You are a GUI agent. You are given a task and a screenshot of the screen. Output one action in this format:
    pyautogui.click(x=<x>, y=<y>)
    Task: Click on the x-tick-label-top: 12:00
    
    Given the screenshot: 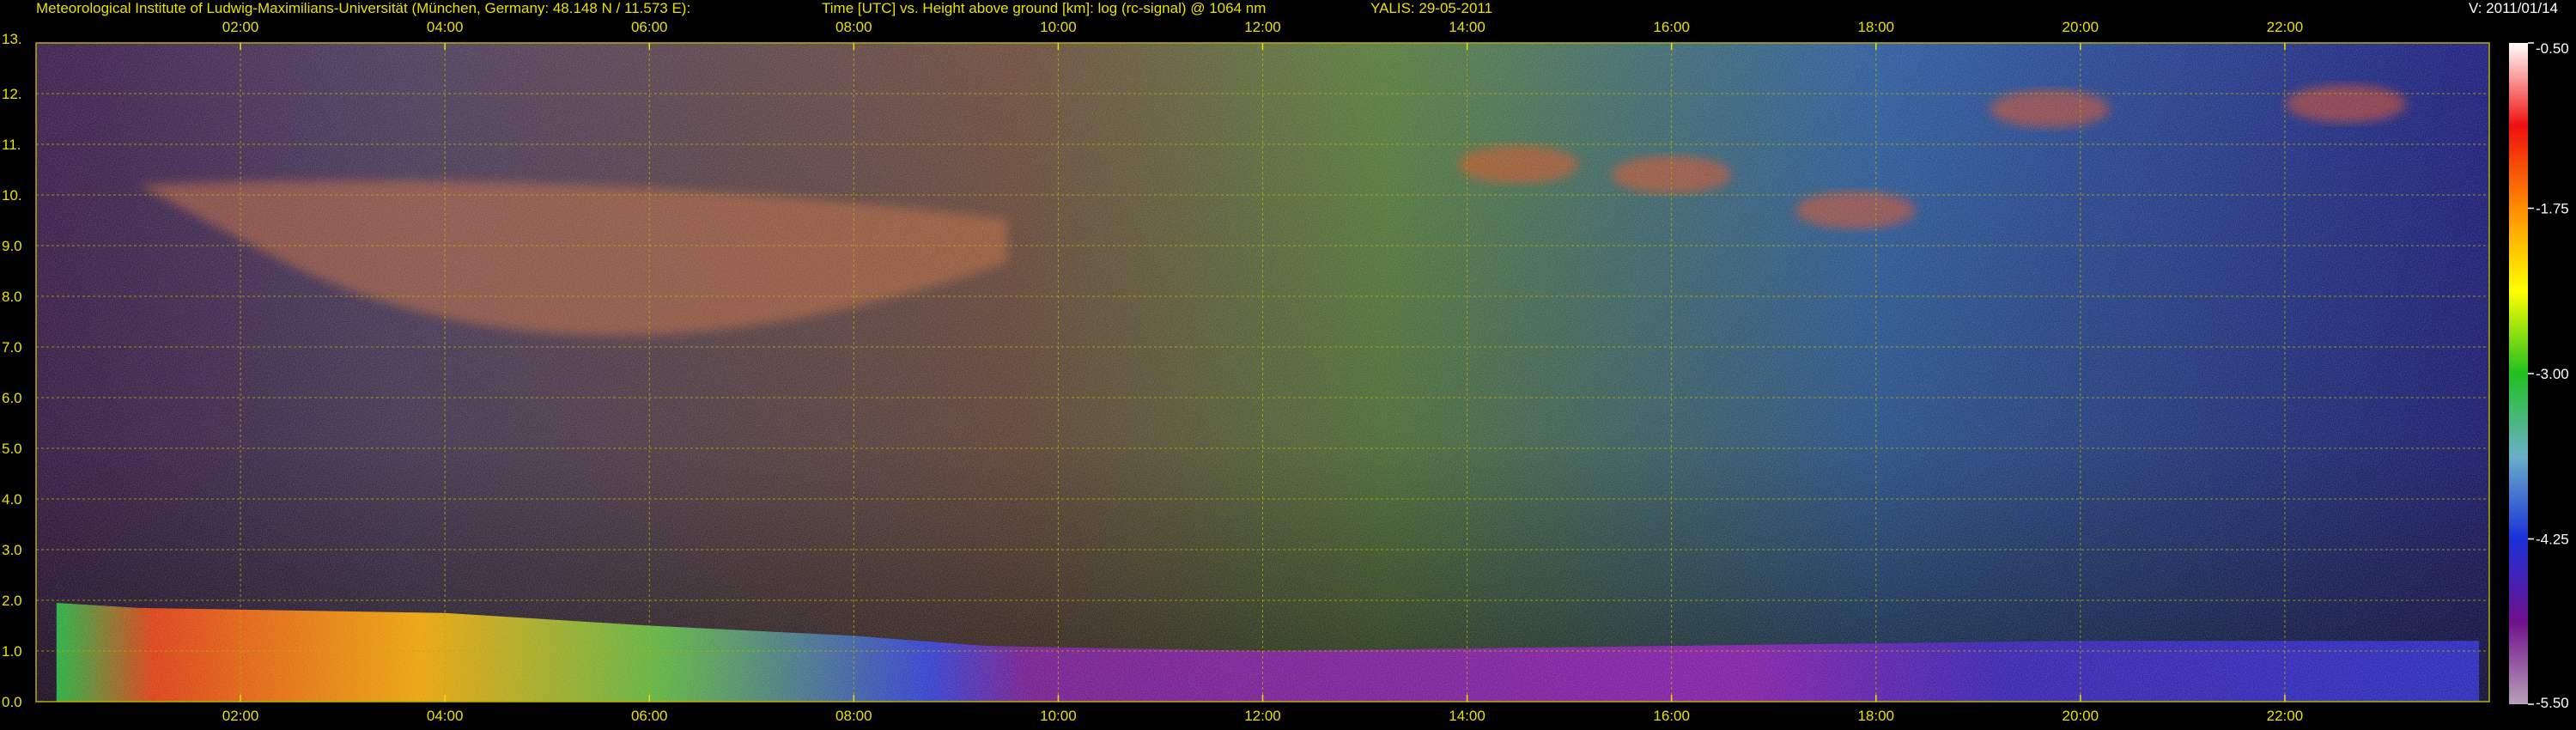 What is the action you would take?
    pyautogui.click(x=1262, y=27)
    